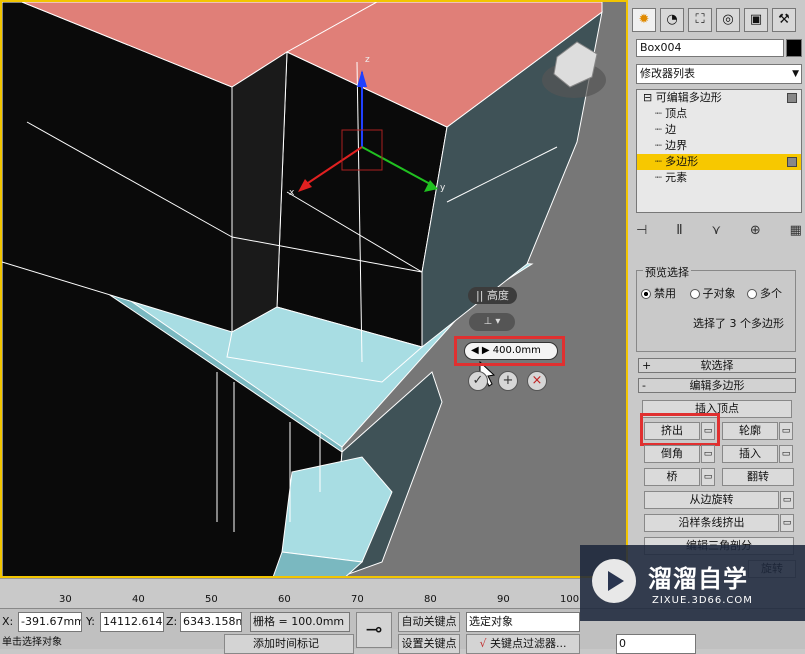 This screenshot has height=654, width=805. I want to click on radio-label: 禁用, so click(665, 293).